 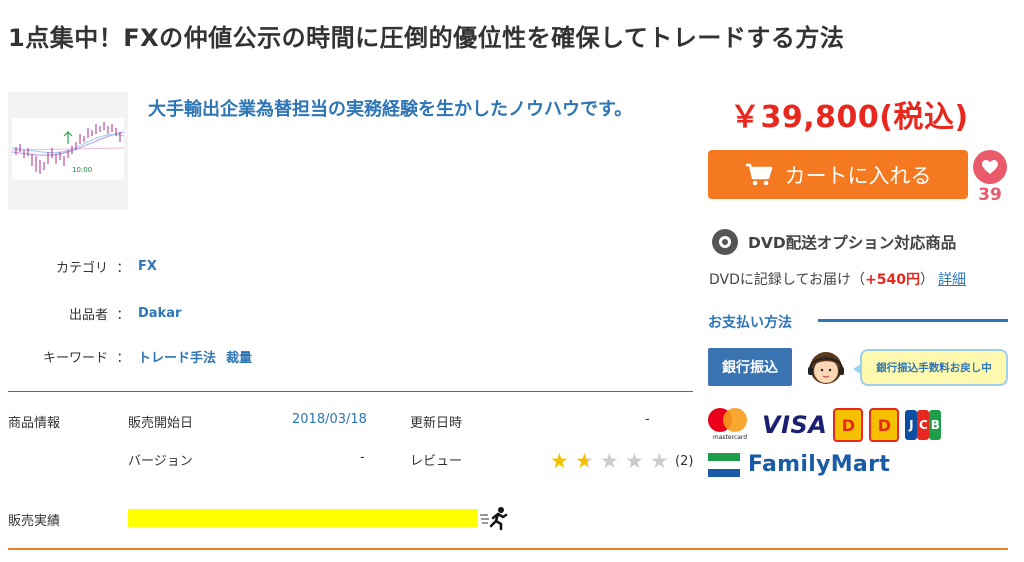 I want to click on bank-transfer-button: 銀行振込, so click(x=750, y=367).